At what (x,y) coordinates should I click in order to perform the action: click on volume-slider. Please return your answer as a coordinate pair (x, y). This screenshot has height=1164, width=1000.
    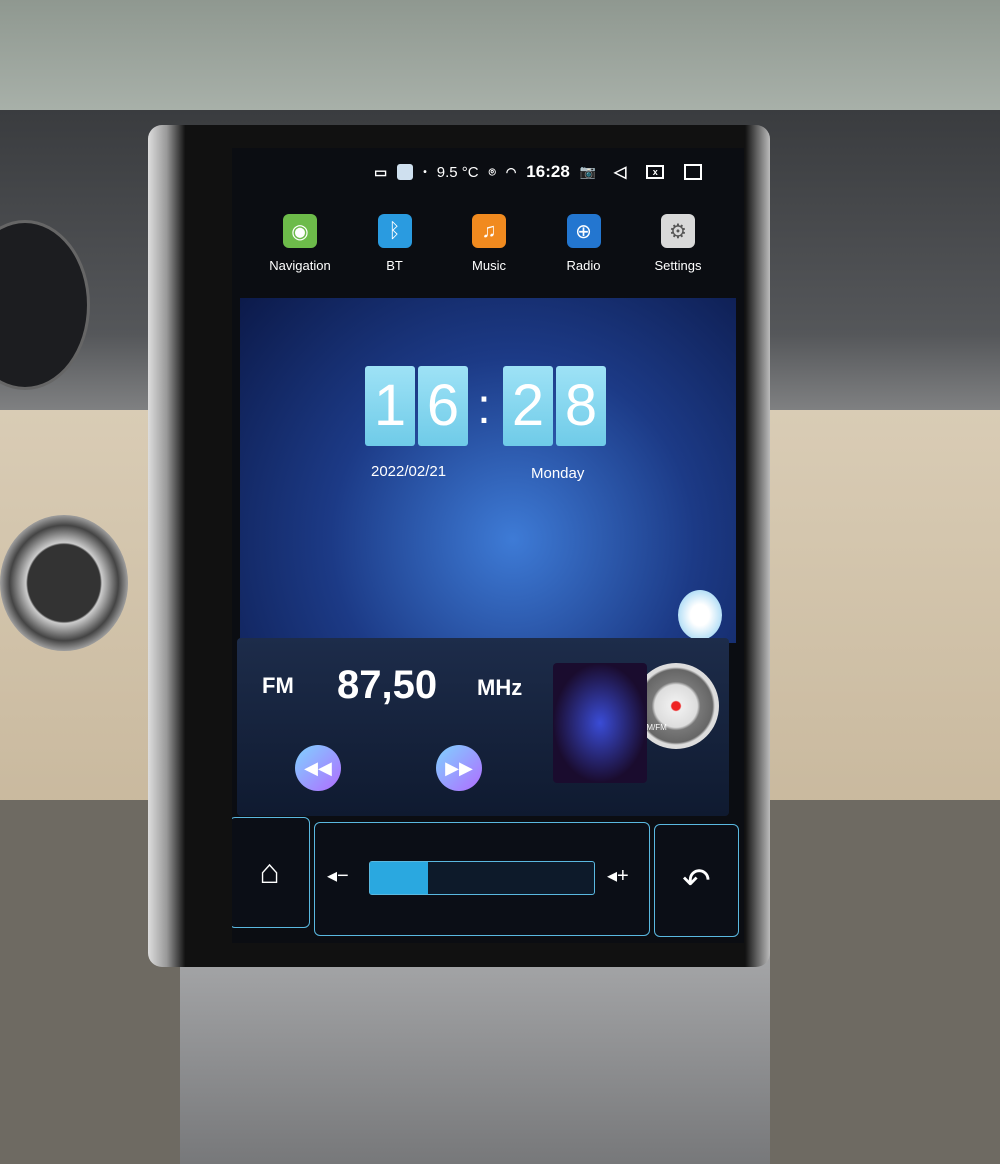
    Looking at the image, I should click on (482, 878).